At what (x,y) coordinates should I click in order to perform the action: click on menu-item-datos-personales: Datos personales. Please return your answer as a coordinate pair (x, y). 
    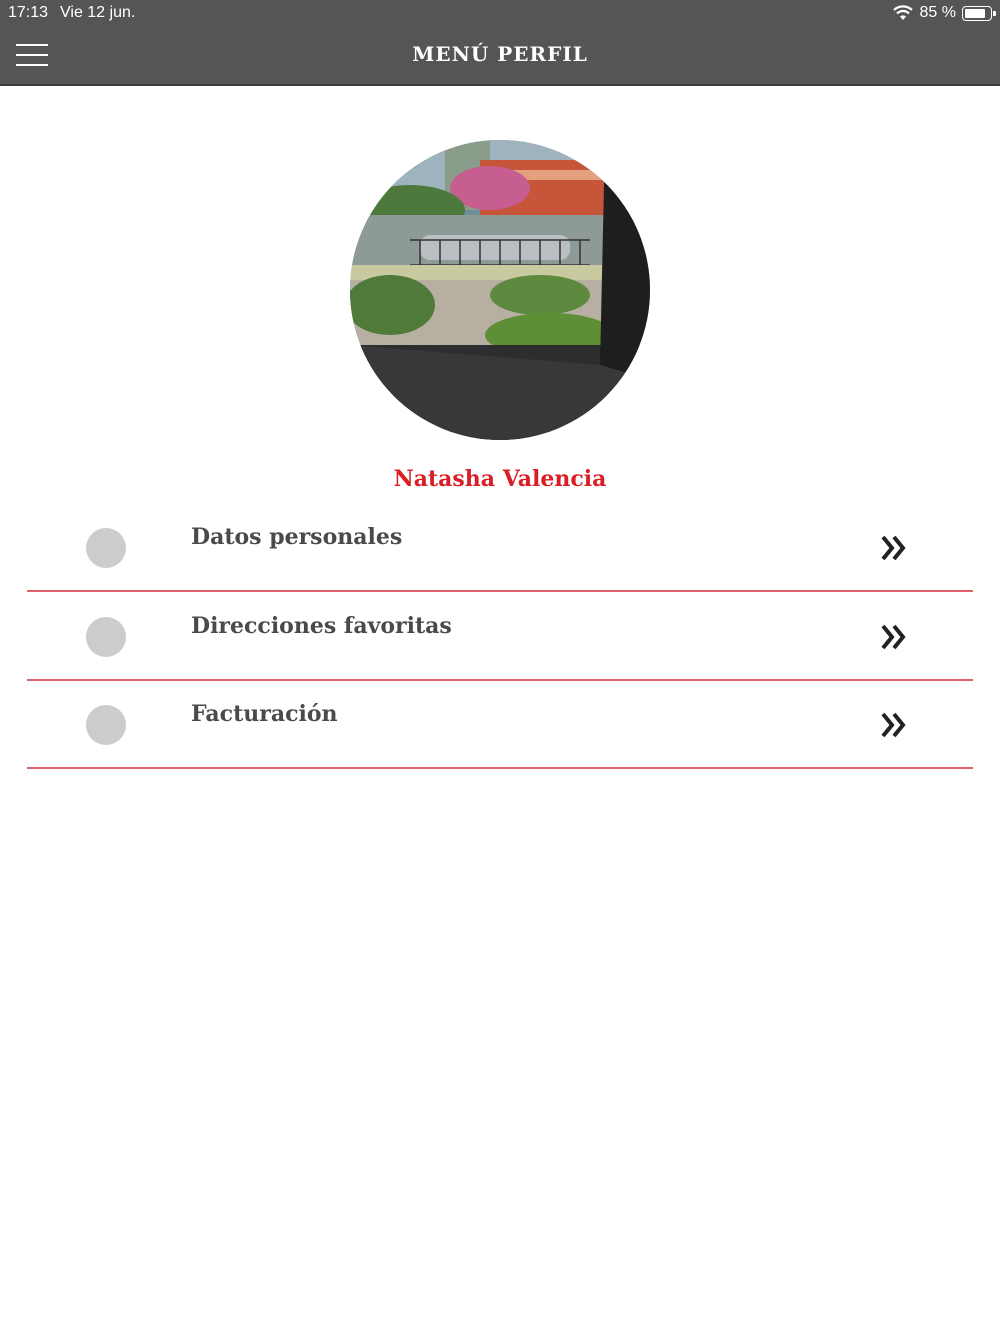
    Looking at the image, I should click on (500, 548).